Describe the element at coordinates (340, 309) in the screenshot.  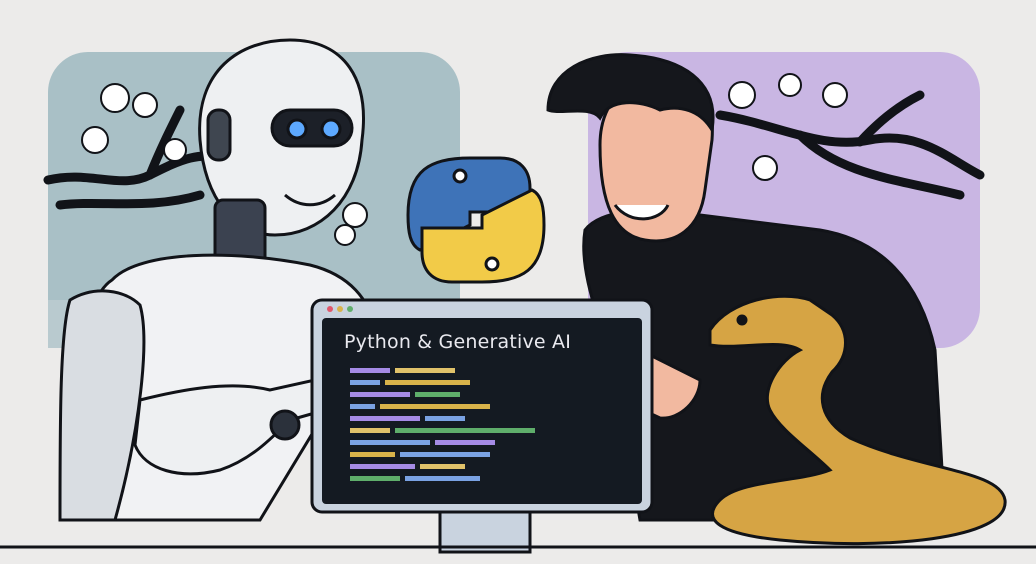
I see `window-dot-yellow` at that location.